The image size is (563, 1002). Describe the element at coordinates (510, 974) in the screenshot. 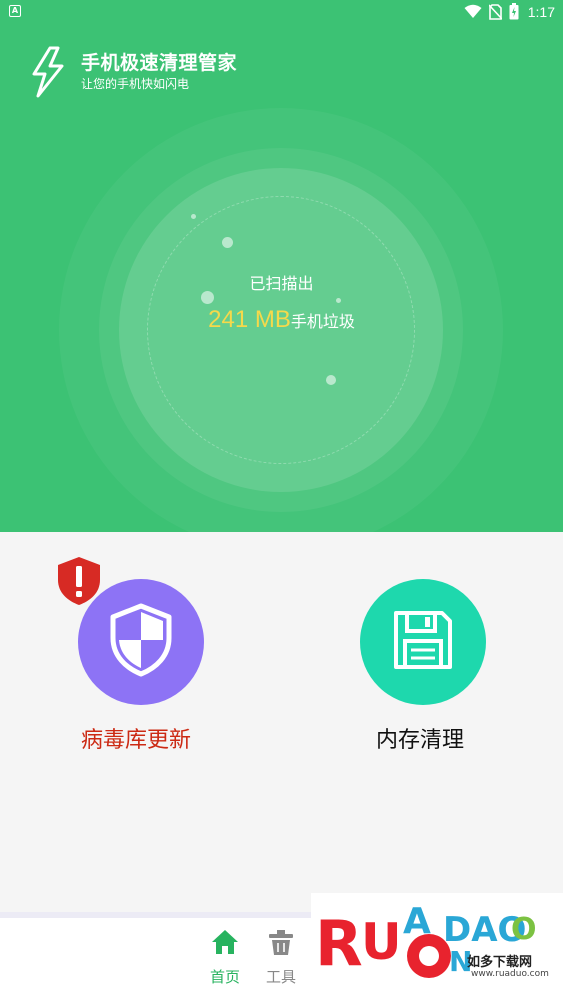

I see `watermark-url: www.ruaduo.com` at that location.